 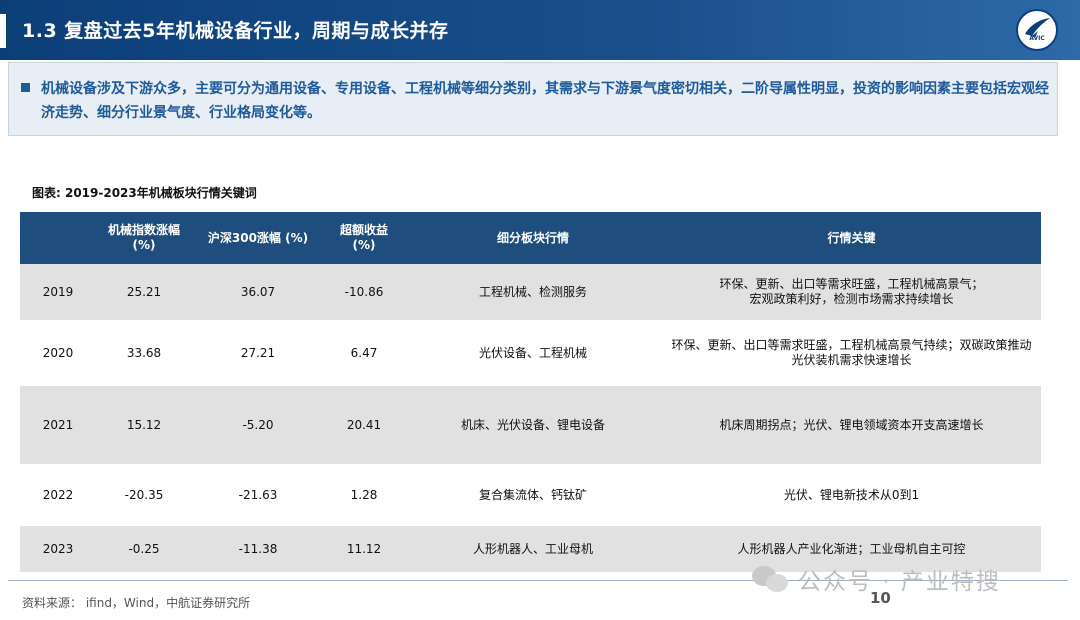 What do you see at coordinates (3, 31) in the screenshot?
I see `title-accent` at bounding box center [3, 31].